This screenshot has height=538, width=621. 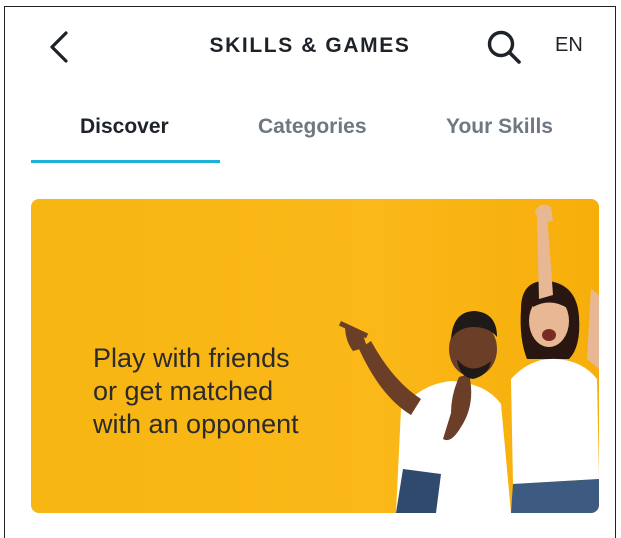 I want to click on tab-your-skills: Your Skills, so click(x=499, y=127).